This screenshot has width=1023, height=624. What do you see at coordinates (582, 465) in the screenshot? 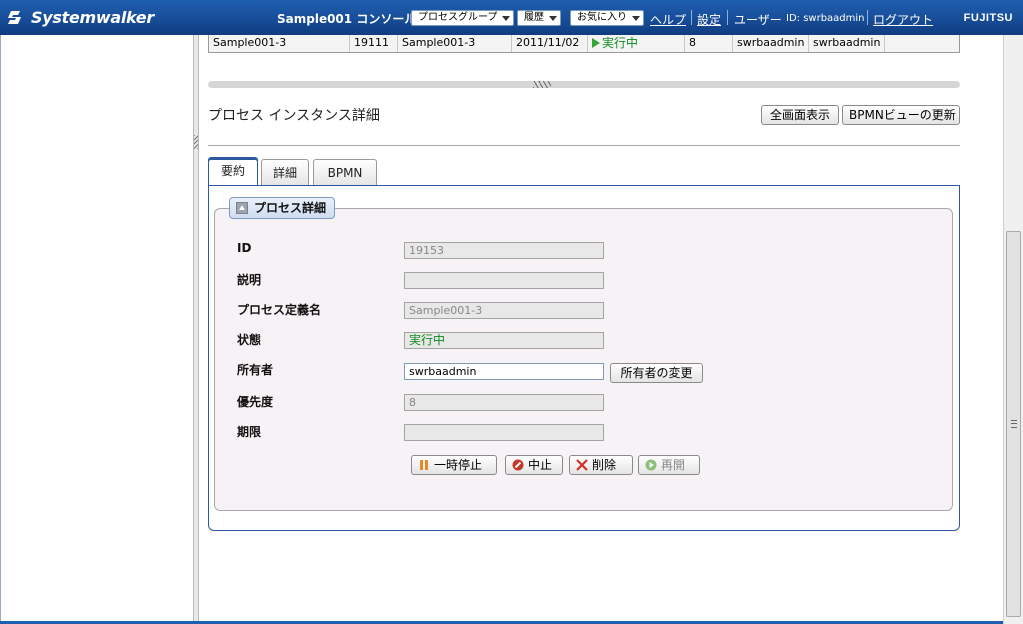
I see `delete-x-icon` at bounding box center [582, 465].